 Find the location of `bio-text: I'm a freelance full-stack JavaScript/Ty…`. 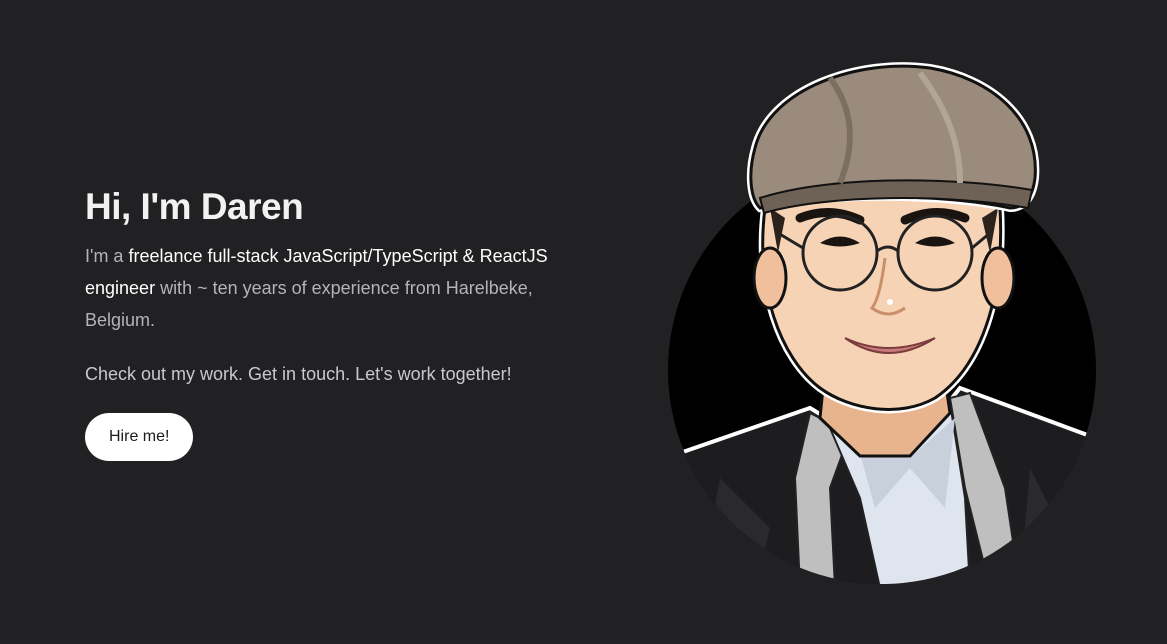

bio-text: I'm a freelance full-stack JavaScript/Ty… is located at coordinates (325, 288).